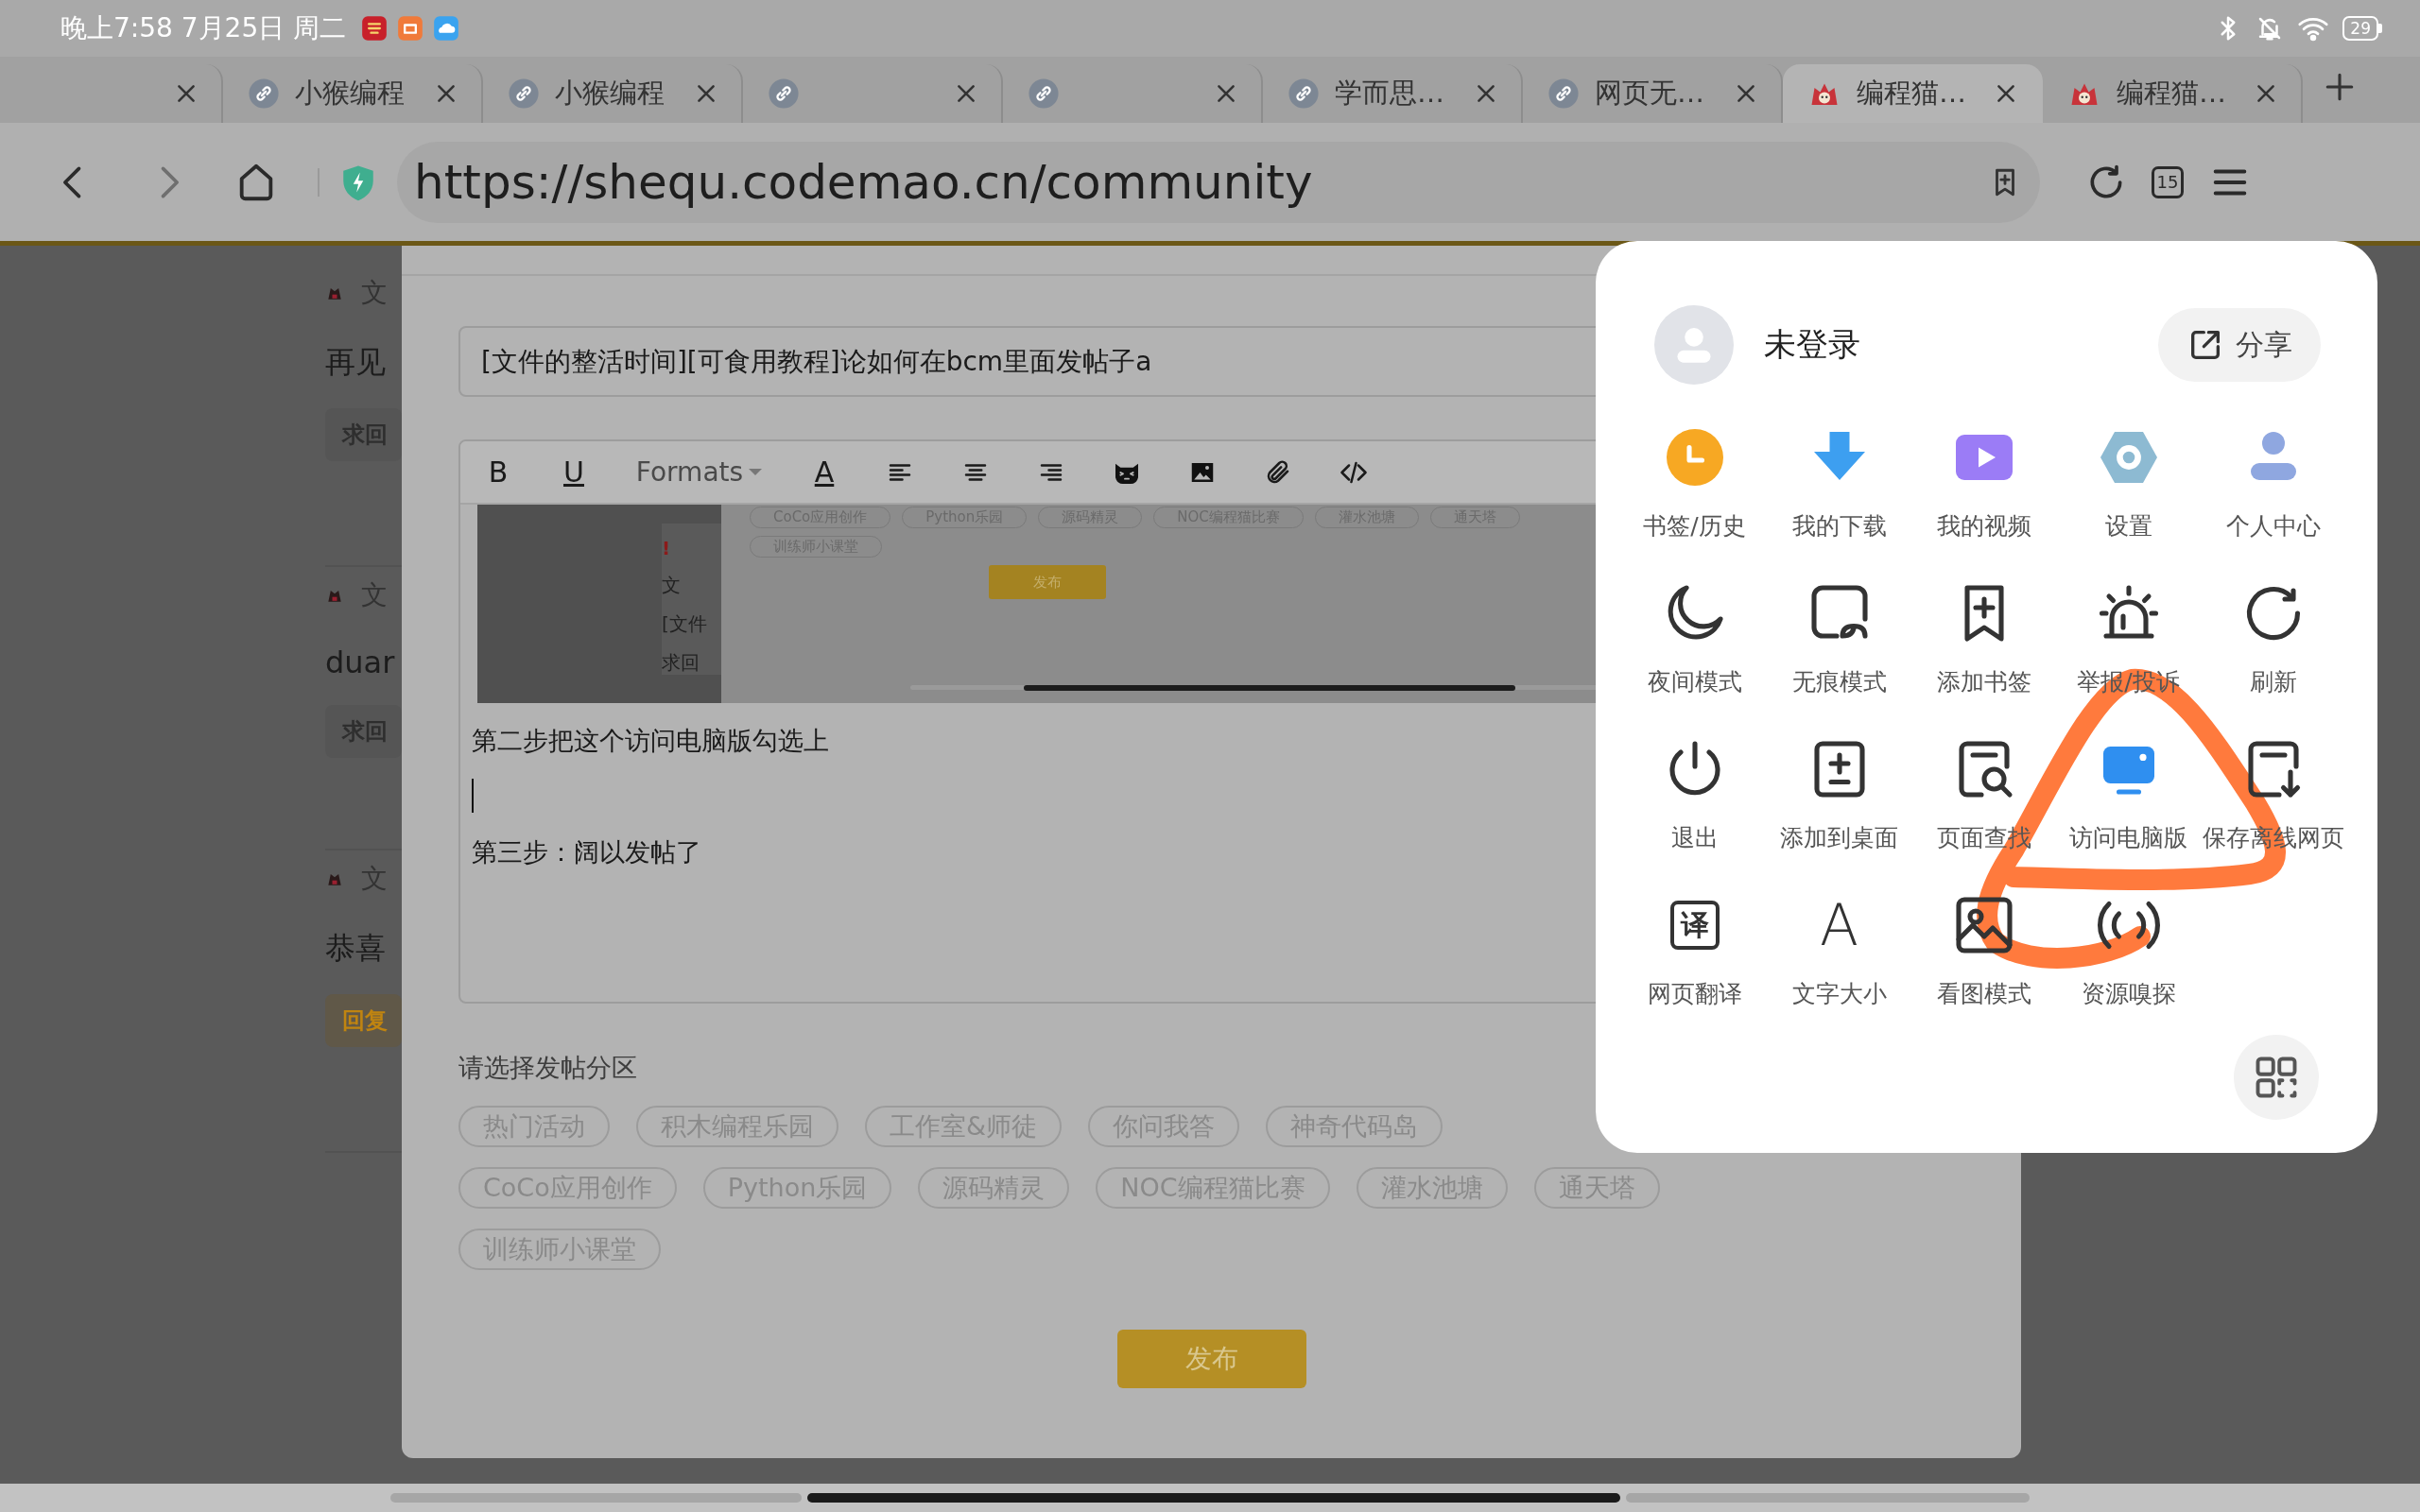 The width and height of the screenshot is (2420, 1512). Describe the element at coordinates (203, 28) in the screenshot. I see `status-time: 晚上7:58 7月25日 周二` at that location.